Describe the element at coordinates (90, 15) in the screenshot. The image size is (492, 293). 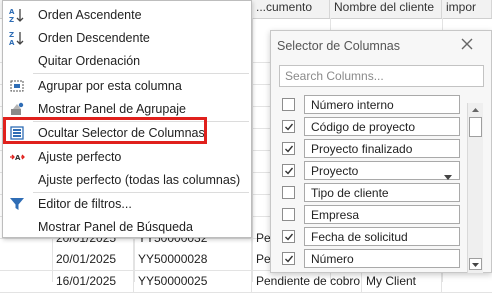
I see `menu-item-label: Orden Ascendente` at that location.